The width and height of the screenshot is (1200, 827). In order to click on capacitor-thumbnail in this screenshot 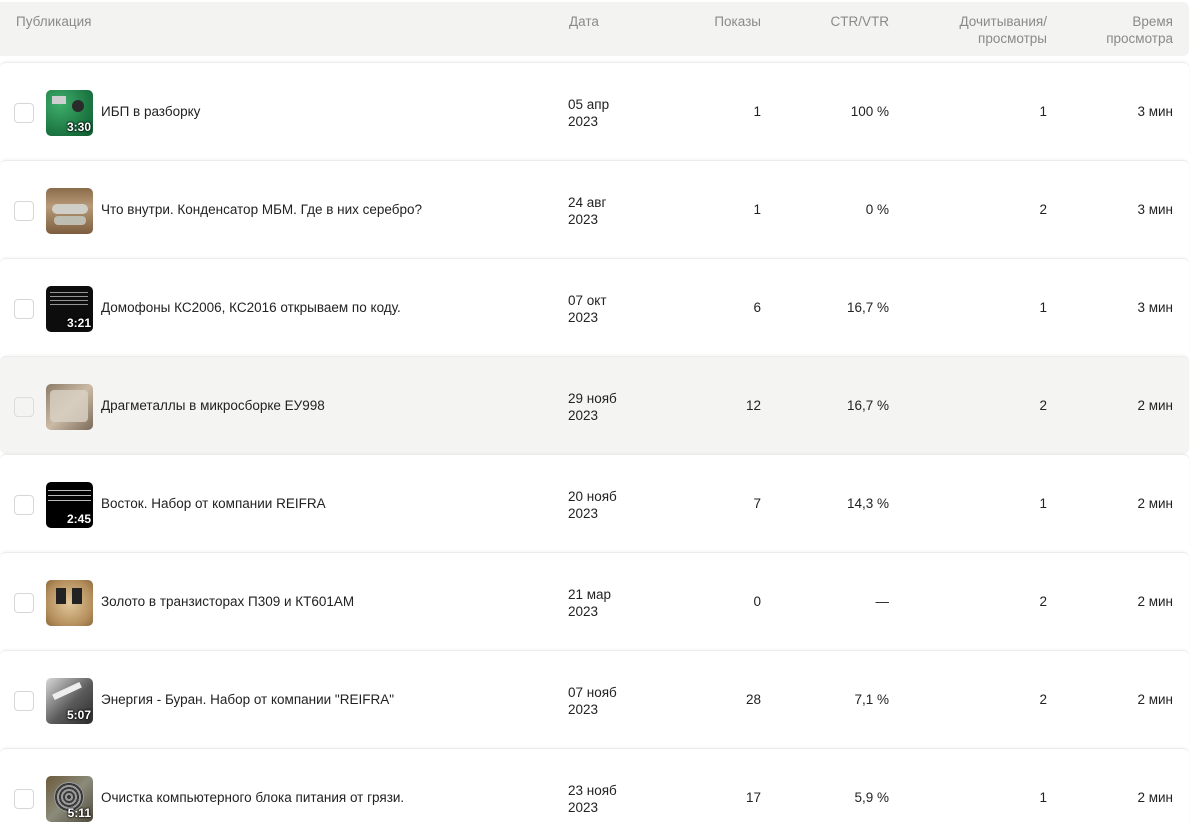, I will do `click(69, 211)`.